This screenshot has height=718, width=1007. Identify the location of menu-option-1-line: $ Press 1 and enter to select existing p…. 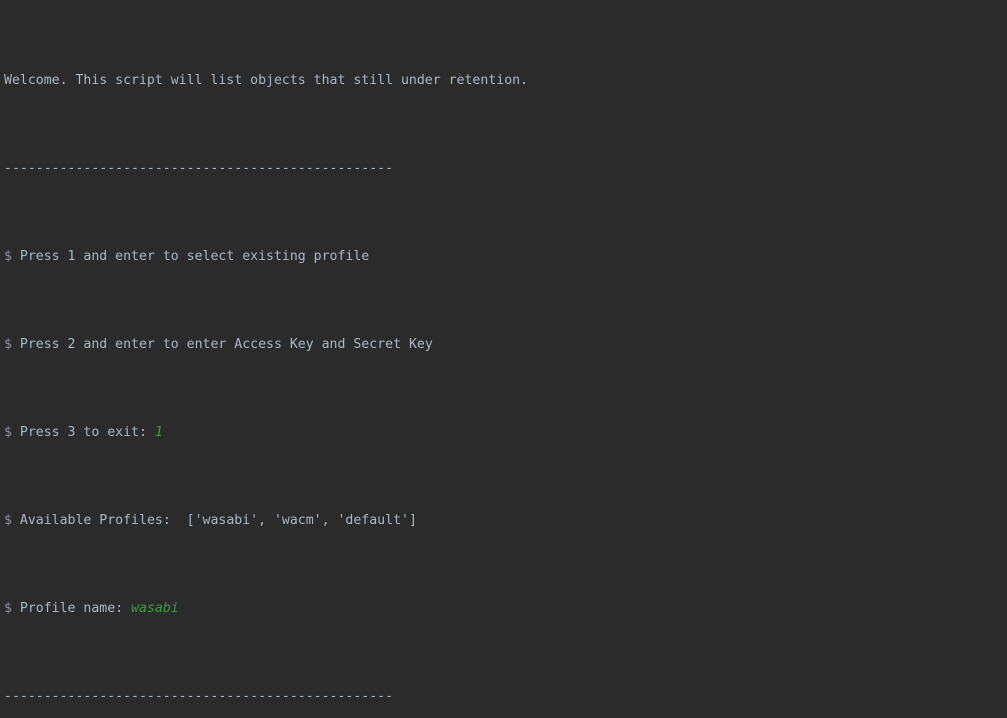
(505, 257).